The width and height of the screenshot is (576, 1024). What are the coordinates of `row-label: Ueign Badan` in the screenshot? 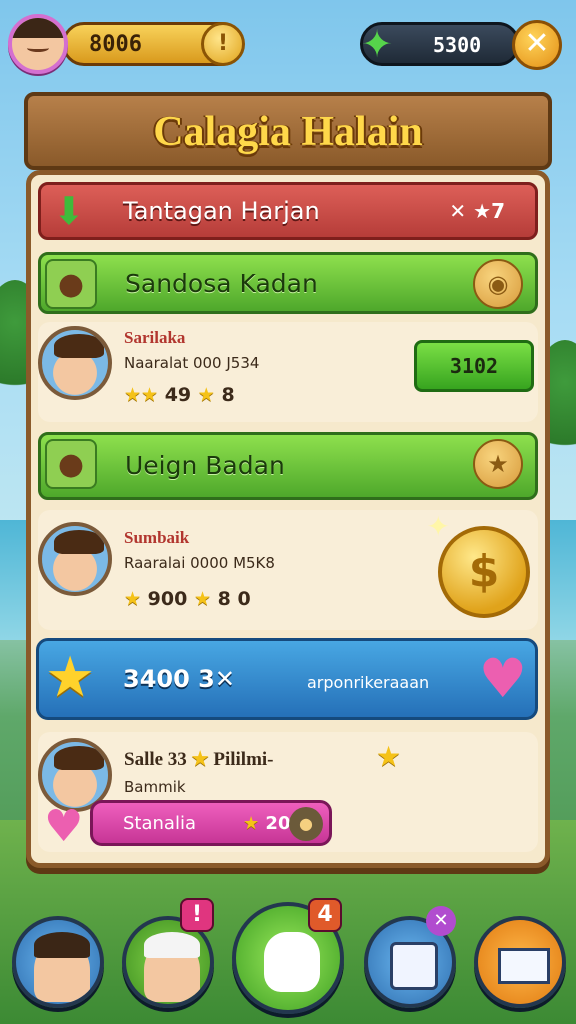 It's located at (205, 465).